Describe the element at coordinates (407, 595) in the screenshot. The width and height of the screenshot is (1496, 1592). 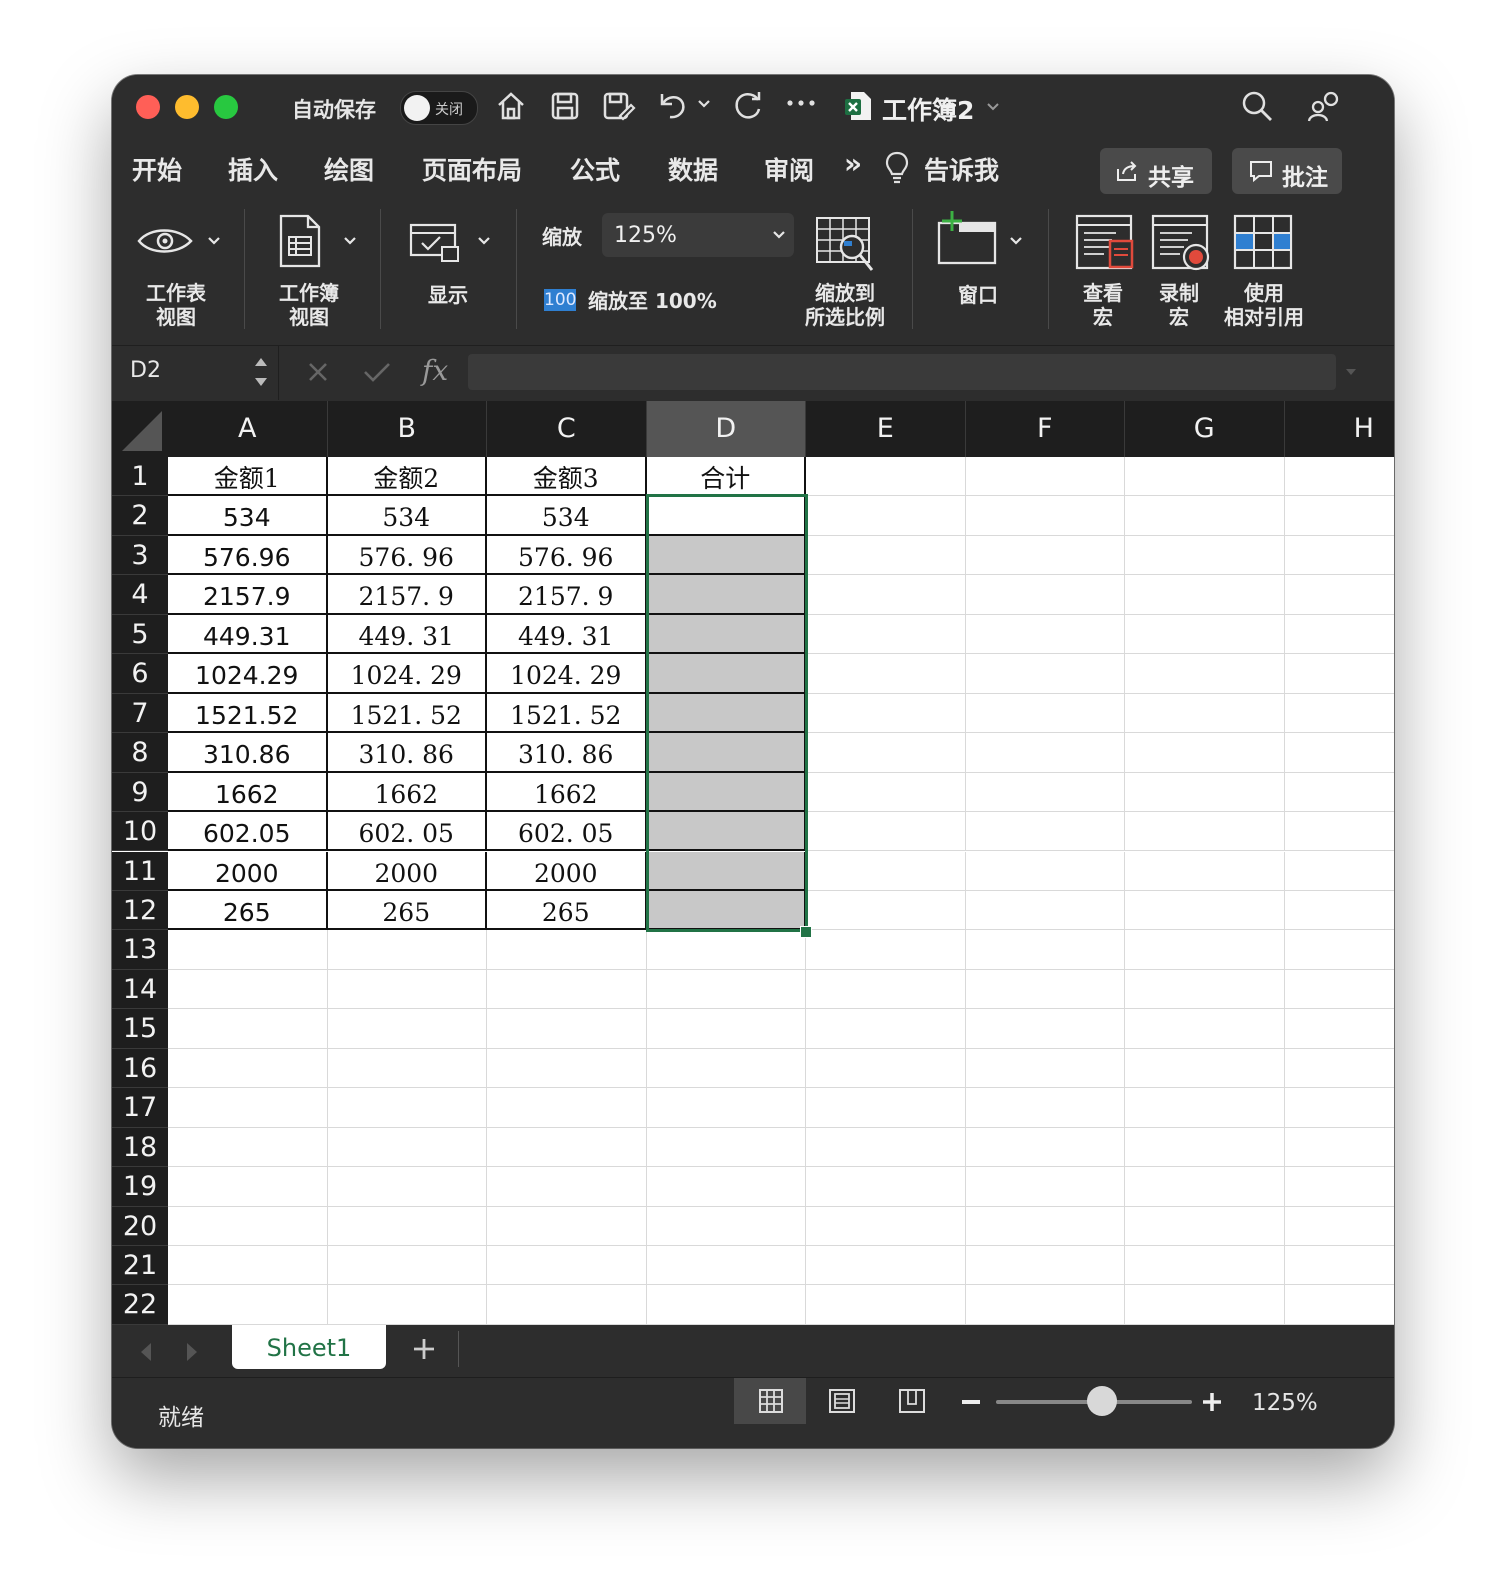
I see `cell-b4: 2157. 9` at that location.